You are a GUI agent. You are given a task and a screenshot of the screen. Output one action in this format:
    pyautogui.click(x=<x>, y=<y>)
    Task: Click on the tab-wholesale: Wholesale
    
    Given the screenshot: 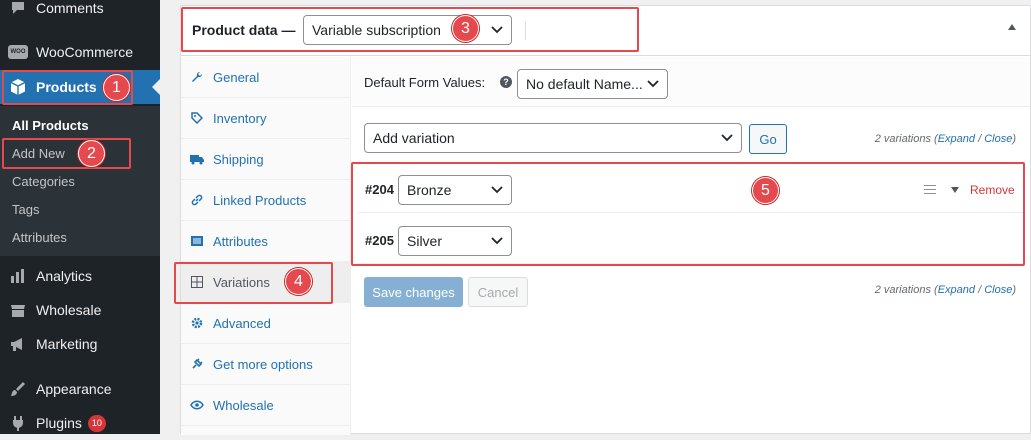 What is the action you would take?
    pyautogui.click(x=266, y=405)
    